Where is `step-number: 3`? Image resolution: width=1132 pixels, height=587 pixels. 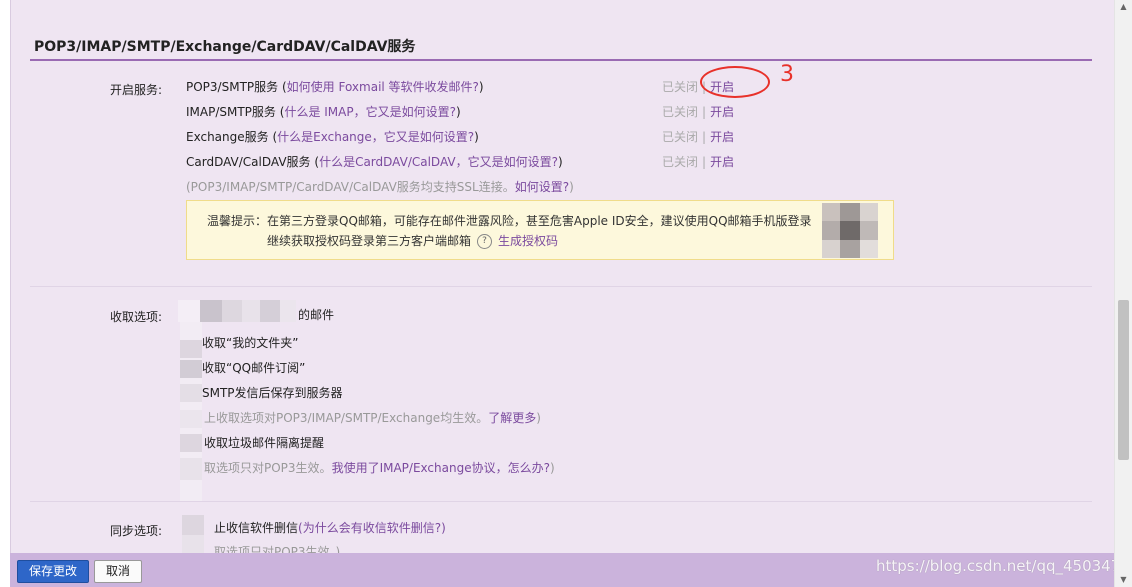
step-number: 3 is located at coordinates (787, 74).